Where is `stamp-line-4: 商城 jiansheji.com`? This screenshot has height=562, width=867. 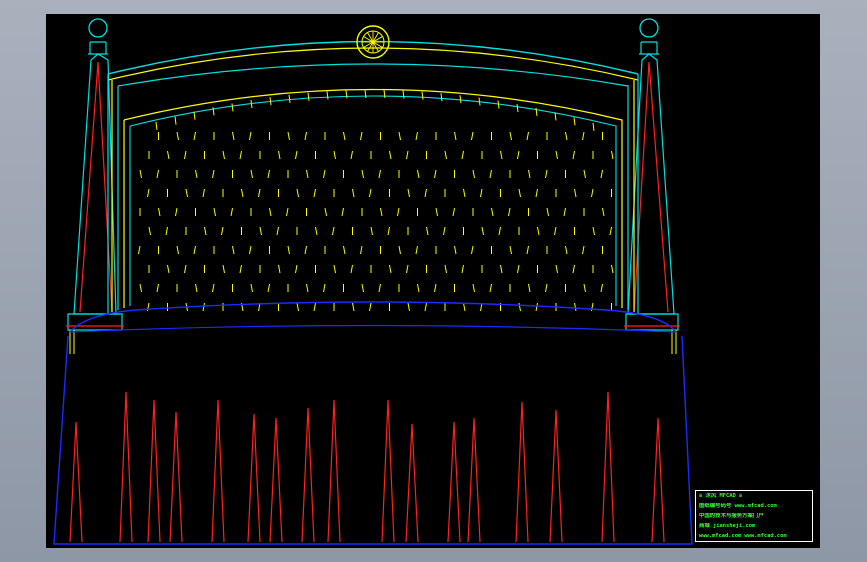
stamp-line-4: 商城 jiansheji.com is located at coordinates (727, 526).